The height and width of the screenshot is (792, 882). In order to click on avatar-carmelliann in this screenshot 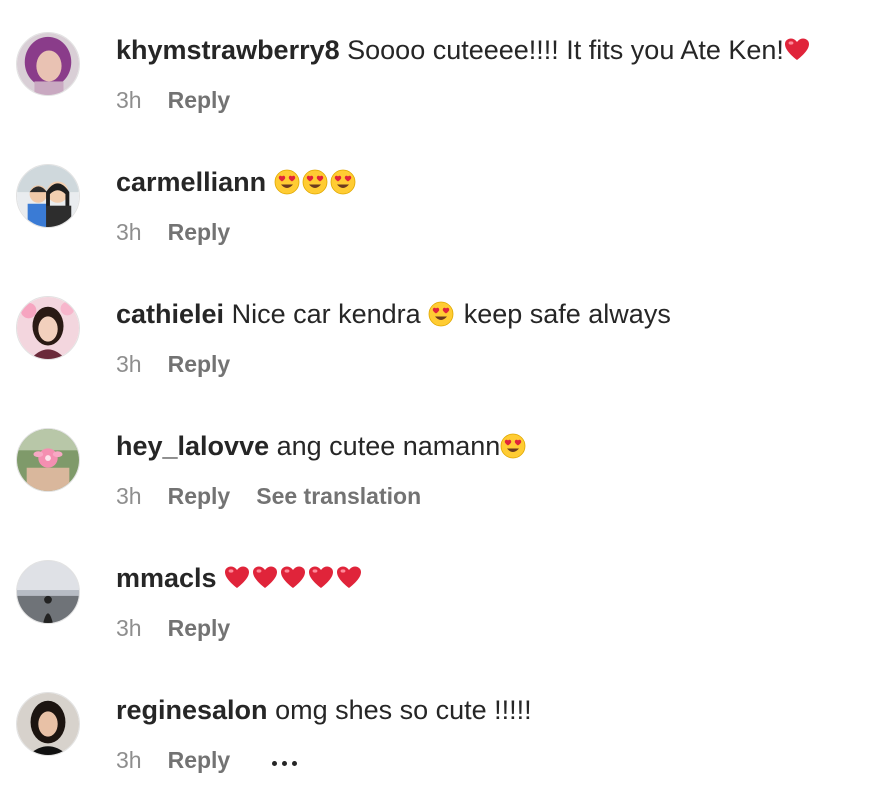, I will do `click(48, 196)`.